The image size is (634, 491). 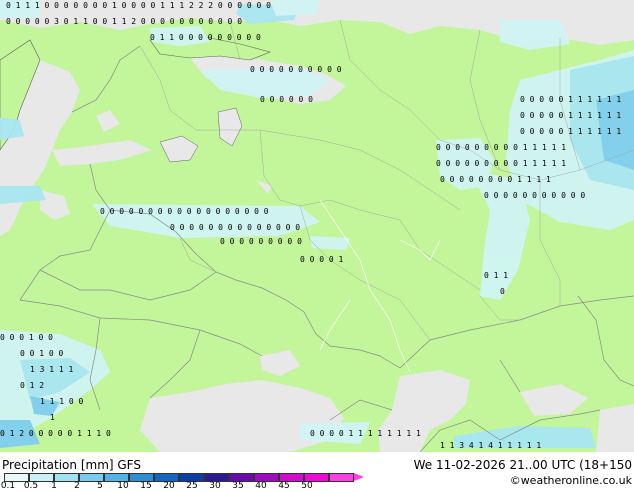 I want to click on grid-value-row: 0 0 0 0 0 0 0 0 0 0, so click(x=296, y=69).